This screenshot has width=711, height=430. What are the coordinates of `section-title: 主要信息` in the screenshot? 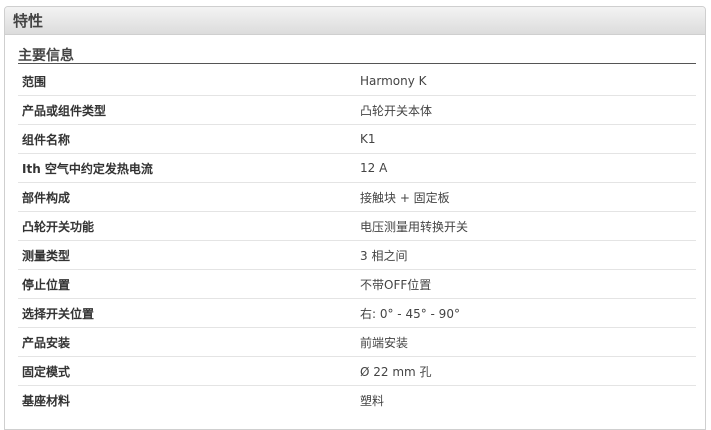 It's located at (46, 56).